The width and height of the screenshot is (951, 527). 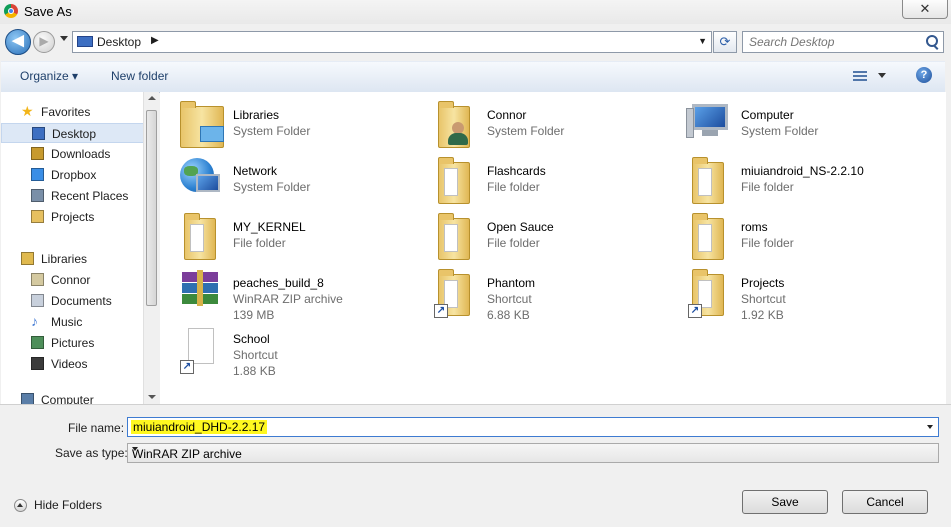 What do you see at coordinates (278, 283) in the screenshot?
I see `file-name: peaches_build_8` at bounding box center [278, 283].